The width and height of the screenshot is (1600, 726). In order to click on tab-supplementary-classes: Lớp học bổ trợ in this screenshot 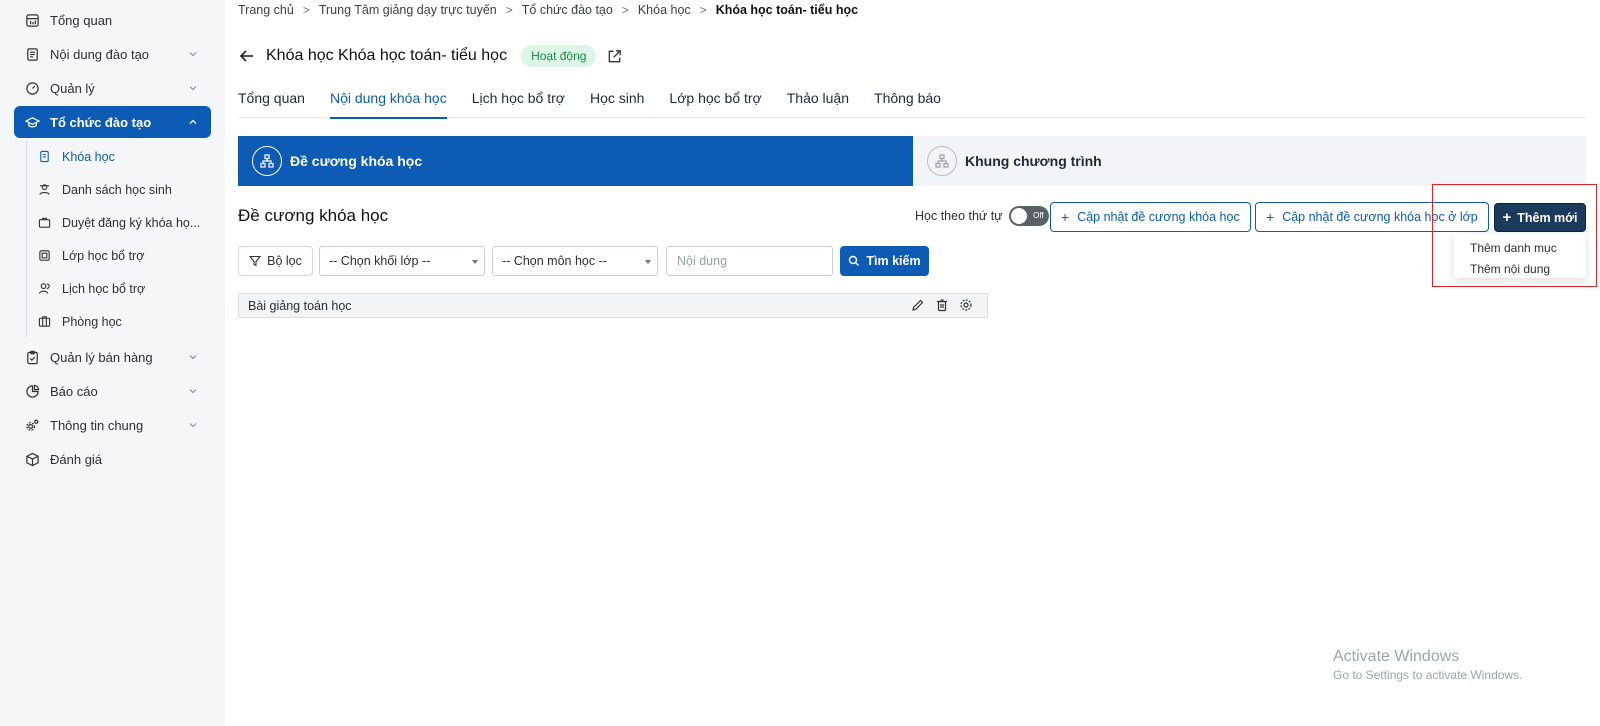, I will do `click(715, 102)`.